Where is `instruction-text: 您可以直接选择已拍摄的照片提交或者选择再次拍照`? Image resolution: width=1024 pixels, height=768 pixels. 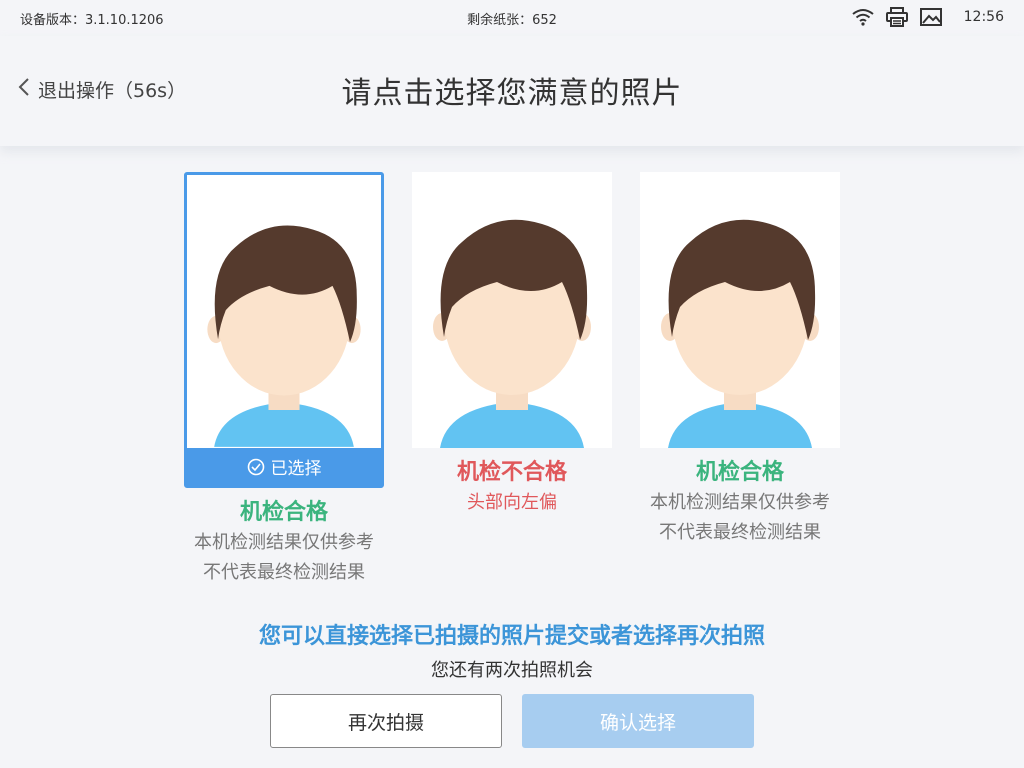 instruction-text: 您可以直接选择已拍摄的照片提交或者选择再次拍照 is located at coordinates (511, 636).